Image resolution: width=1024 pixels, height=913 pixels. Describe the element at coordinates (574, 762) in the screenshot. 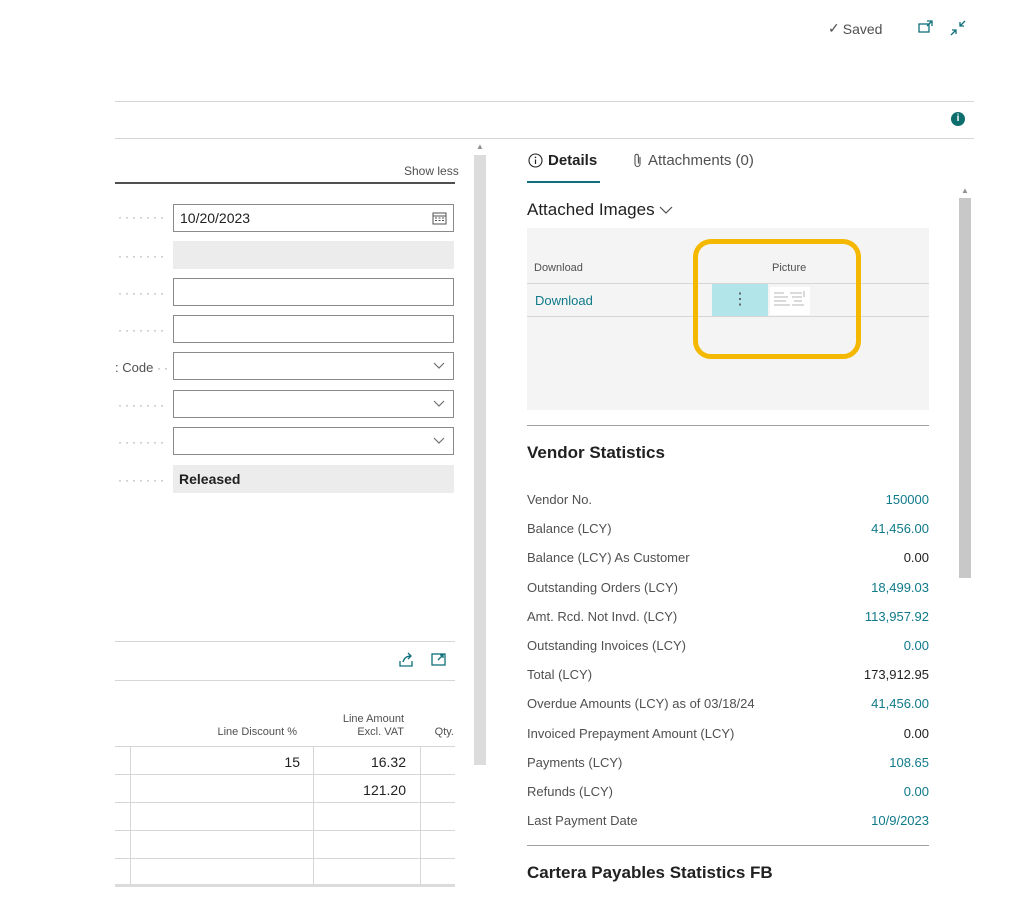

I see `vendor-stat-label: Payments (LCY)` at that location.